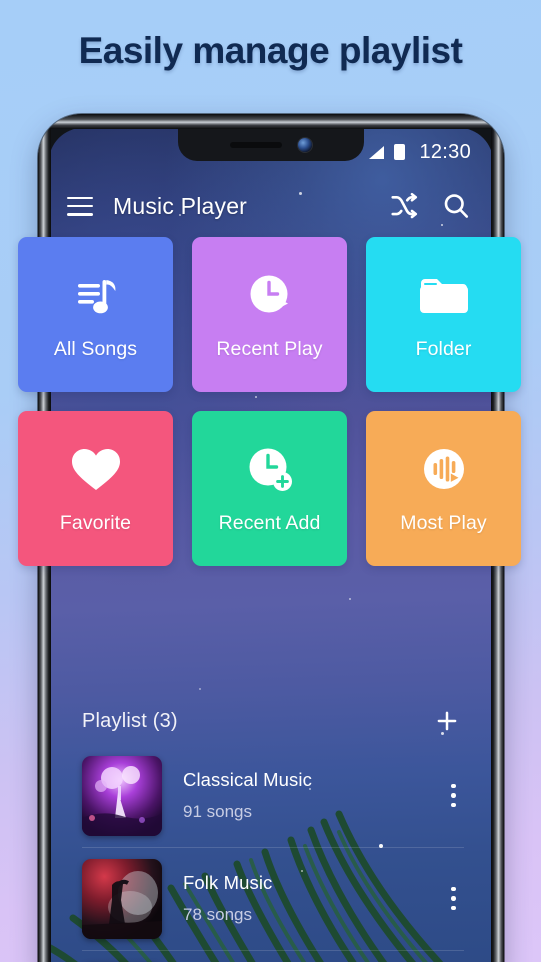 The image size is (541, 962). I want to click on concert-maroon-thumbnail, so click(122, 898).